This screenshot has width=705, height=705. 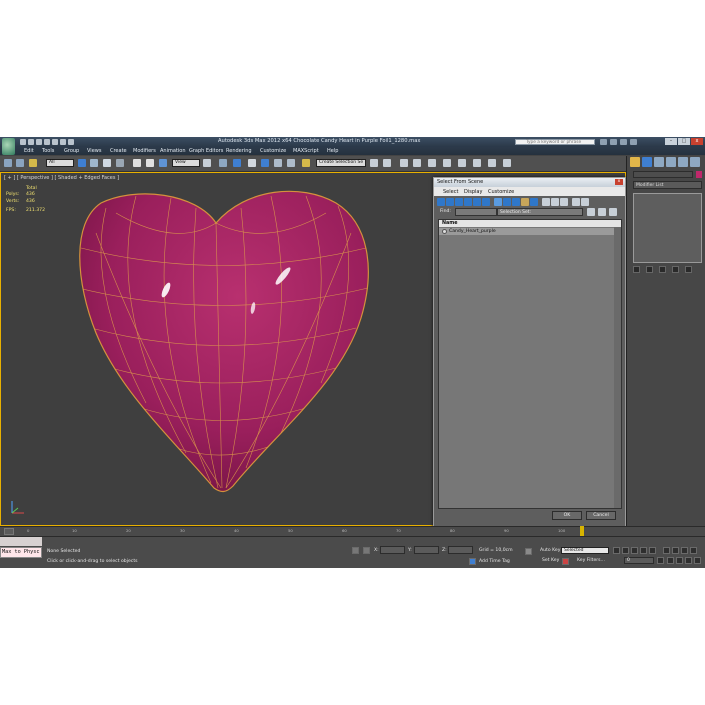 I want to click on undo-icon, so click(x=47, y=142).